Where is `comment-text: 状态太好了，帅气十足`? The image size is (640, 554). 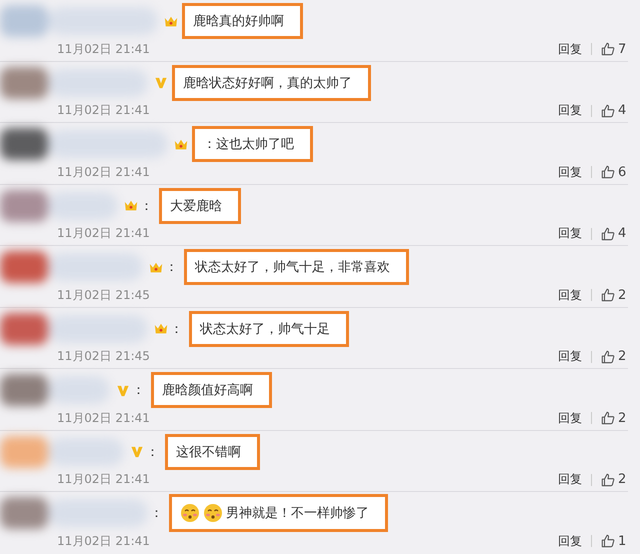
comment-text: 状态太好了，帅气十足 is located at coordinates (265, 329).